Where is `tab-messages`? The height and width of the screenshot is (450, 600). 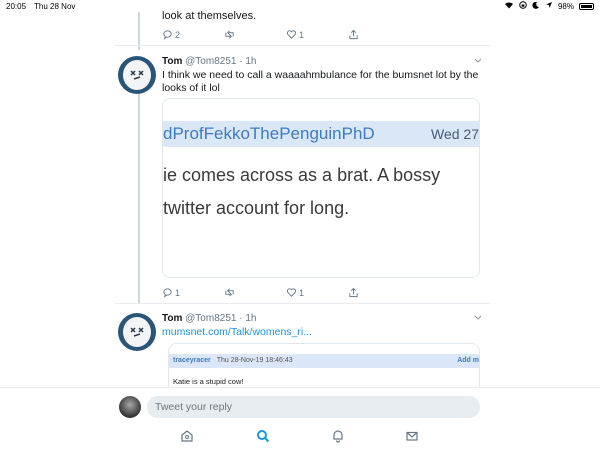
tab-messages is located at coordinates (412, 436).